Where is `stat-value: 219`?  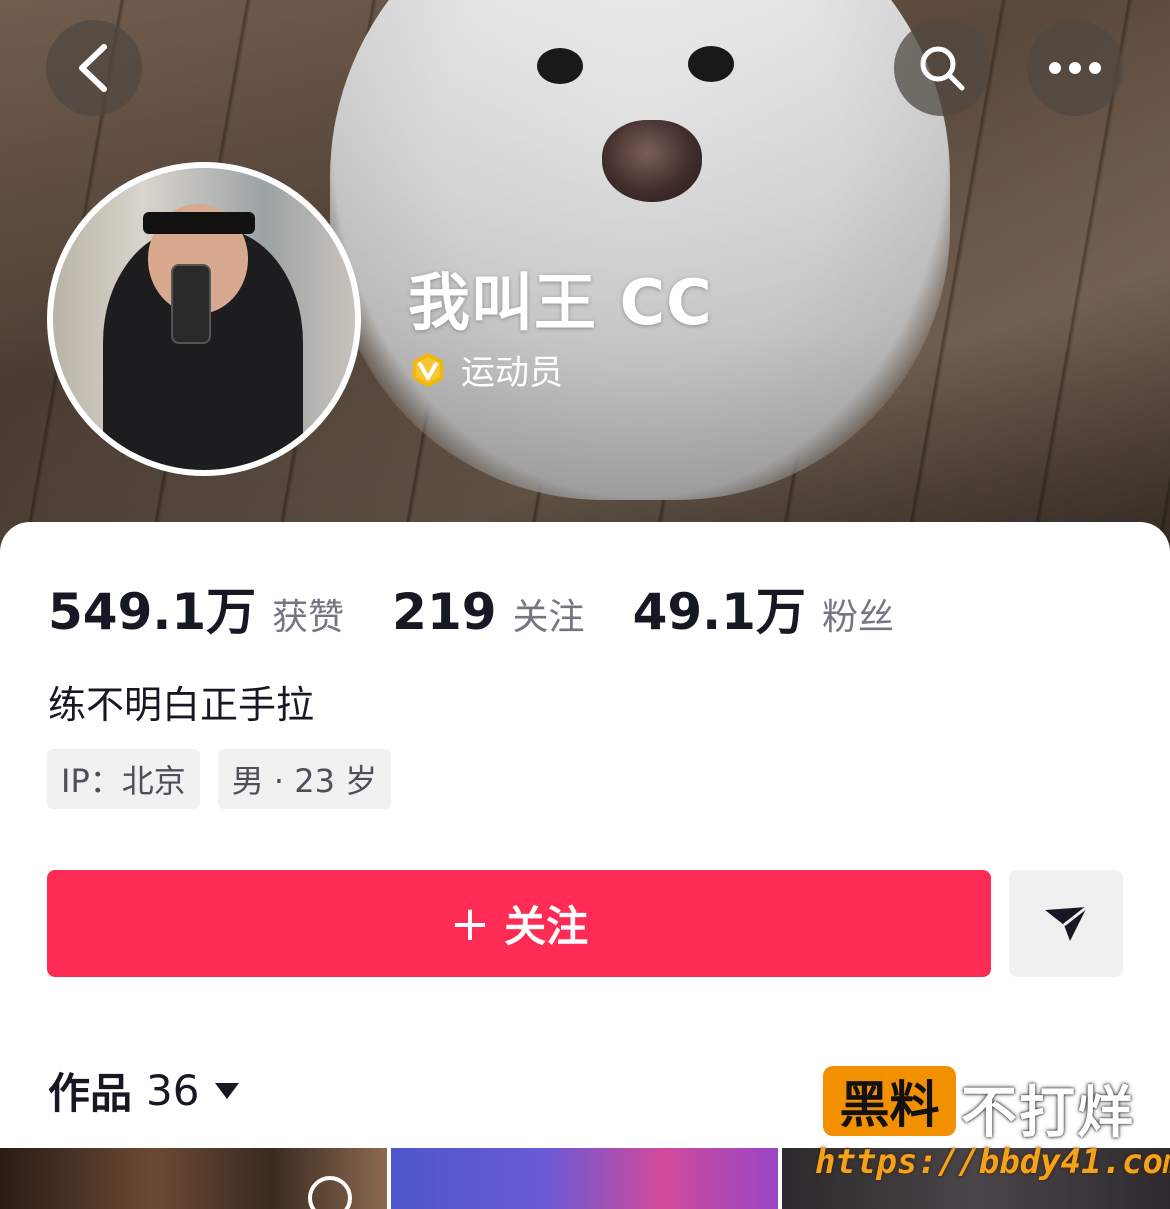 stat-value: 219 is located at coordinates (444, 612).